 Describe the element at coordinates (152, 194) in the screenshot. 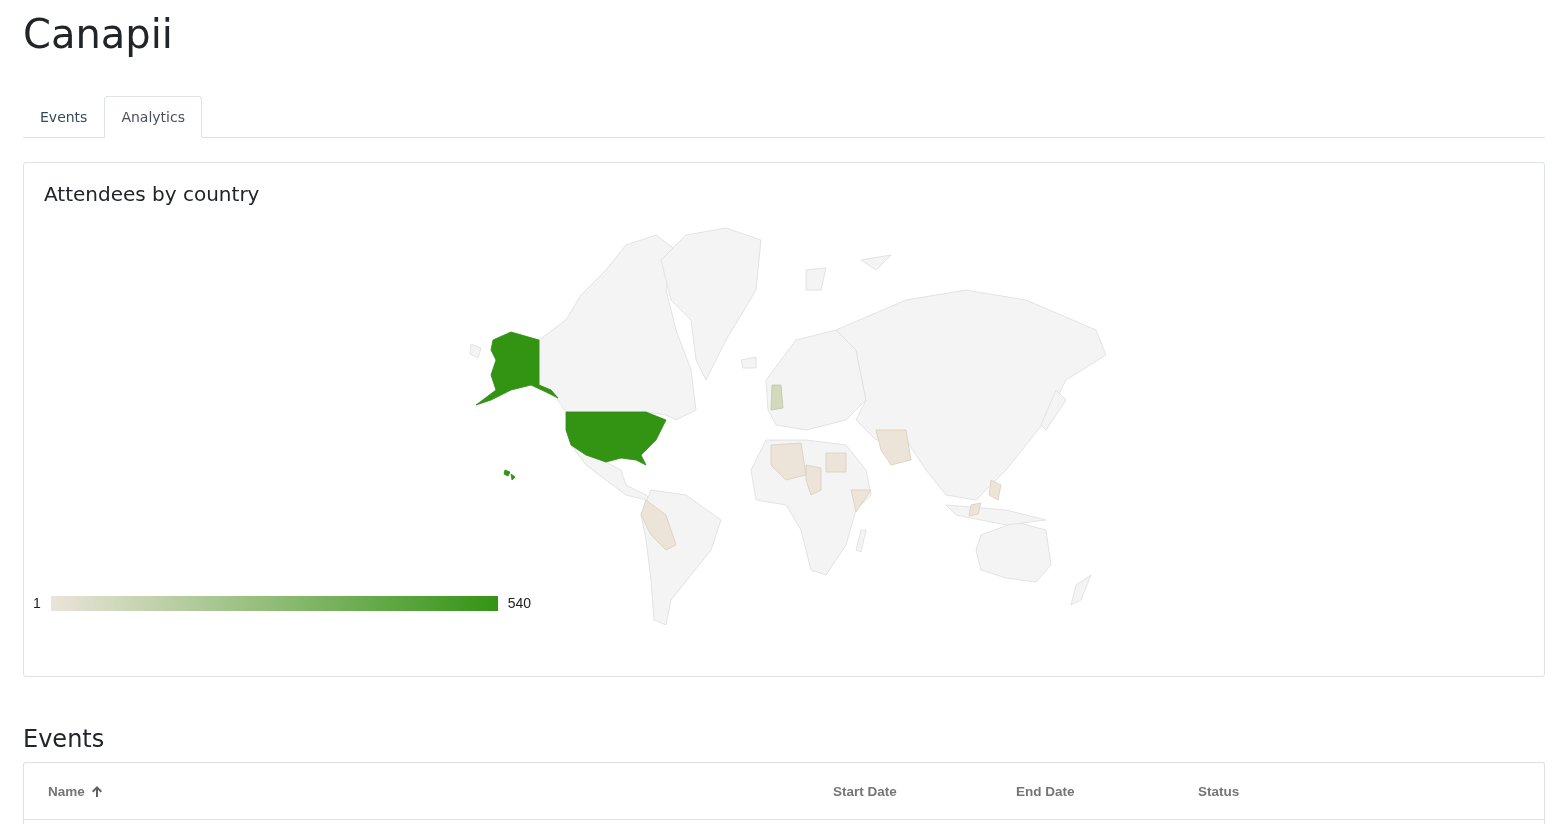

I see `card-title: Attendees by country` at that location.